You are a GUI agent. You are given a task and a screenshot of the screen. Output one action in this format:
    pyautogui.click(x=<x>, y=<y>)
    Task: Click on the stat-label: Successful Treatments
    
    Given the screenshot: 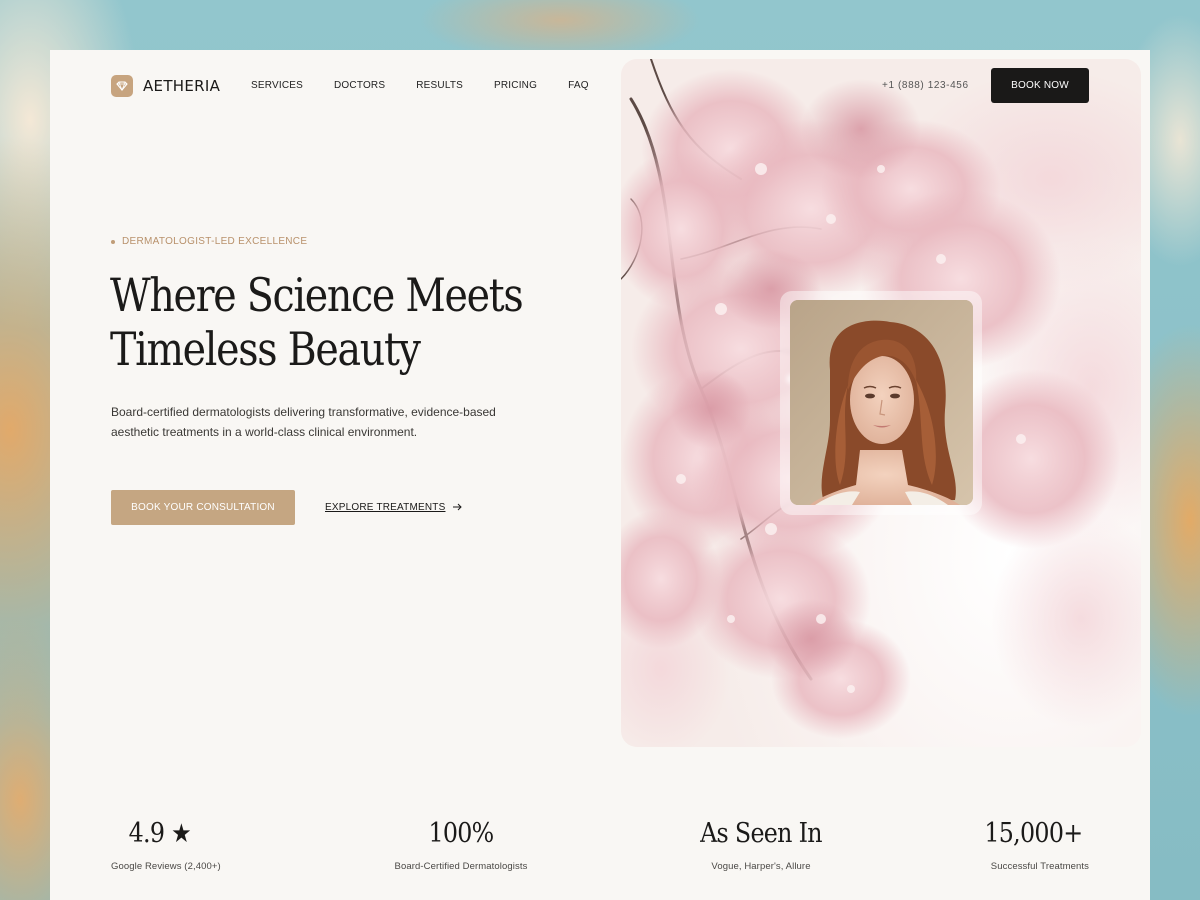 What is the action you would take?
    pyautogui.click(x=1039, y=866)
    